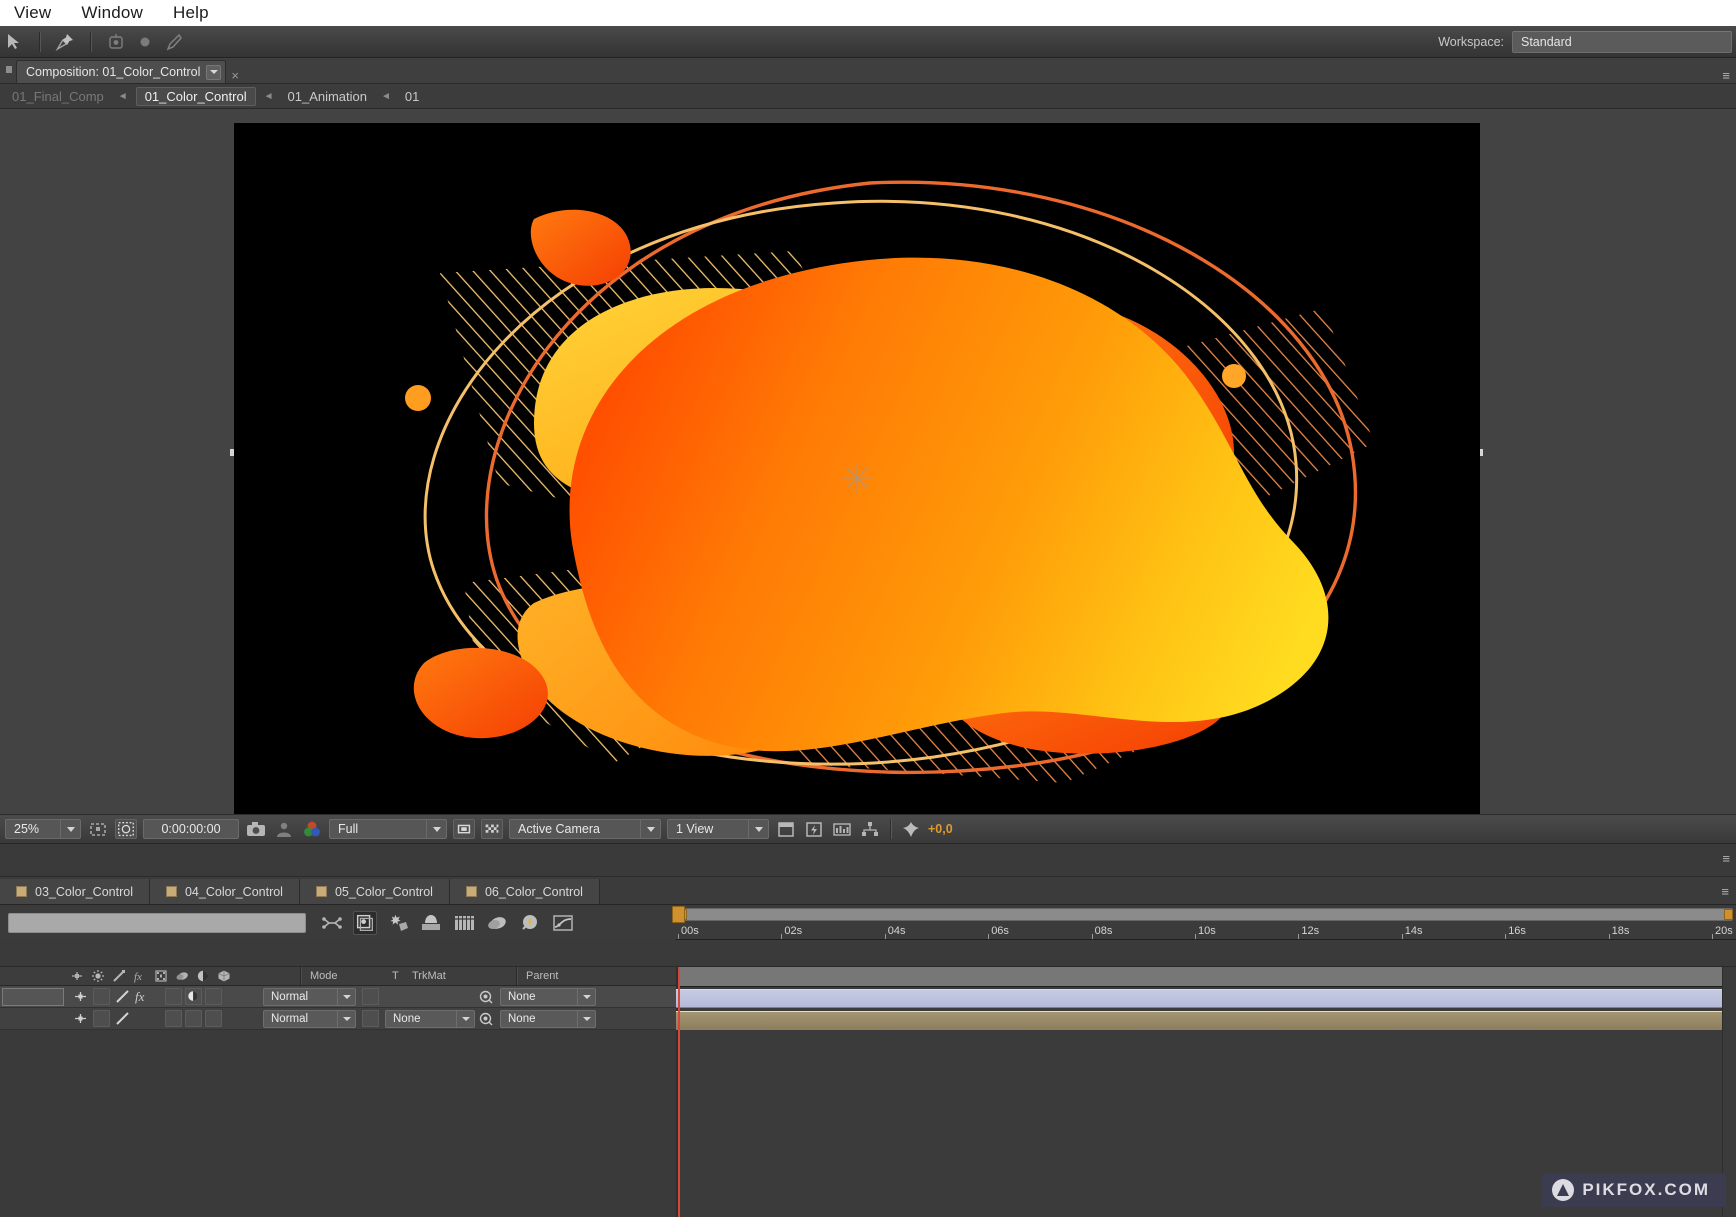 This screenshot has width=1736, height=1217. Describe the element at coordinates (1726, 858) in the screenshot. I see `panel-menu-icon-2: ≡` at that location.